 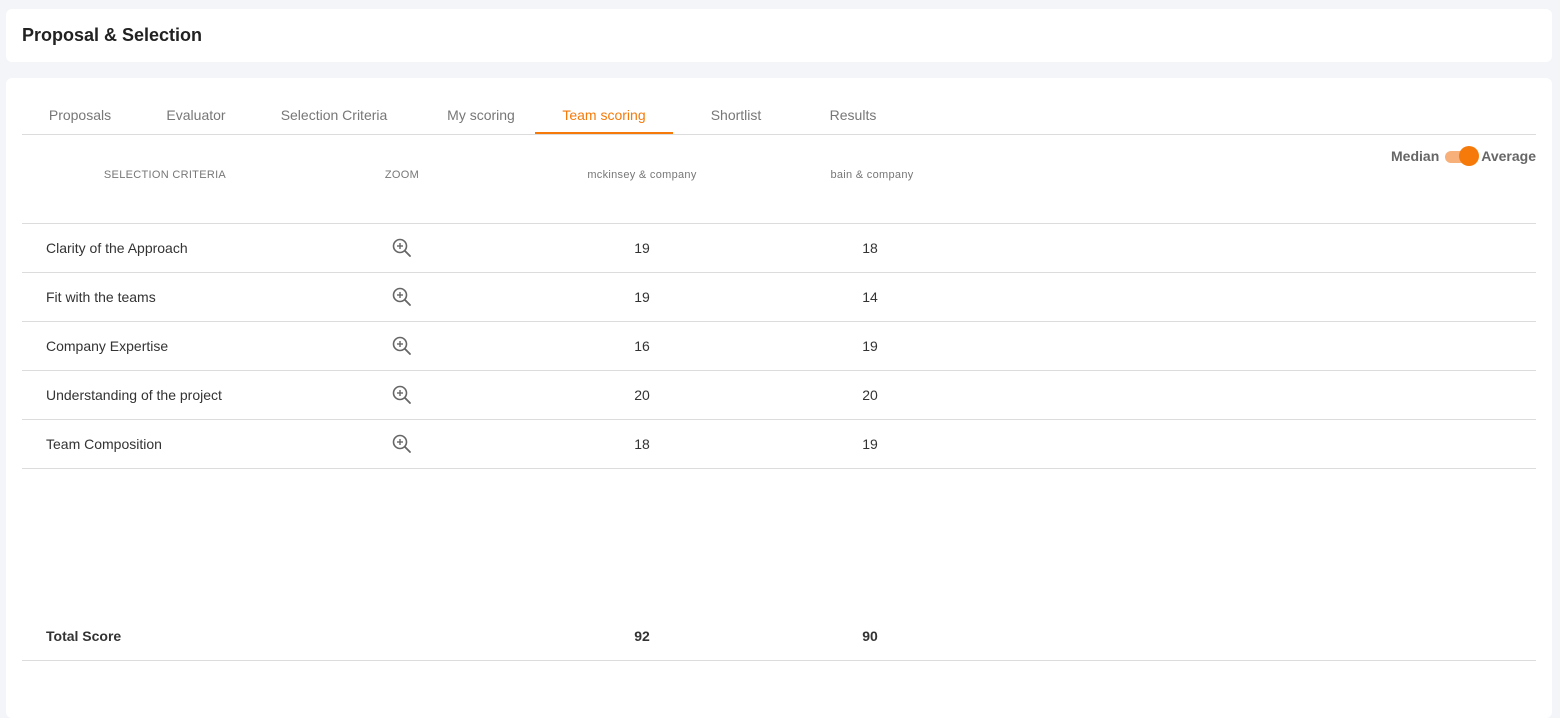 What do you see at coordinates (402, 175) in the screenshot?
I see `header-zoom: ZOOM` at bounding box center [402, 175].